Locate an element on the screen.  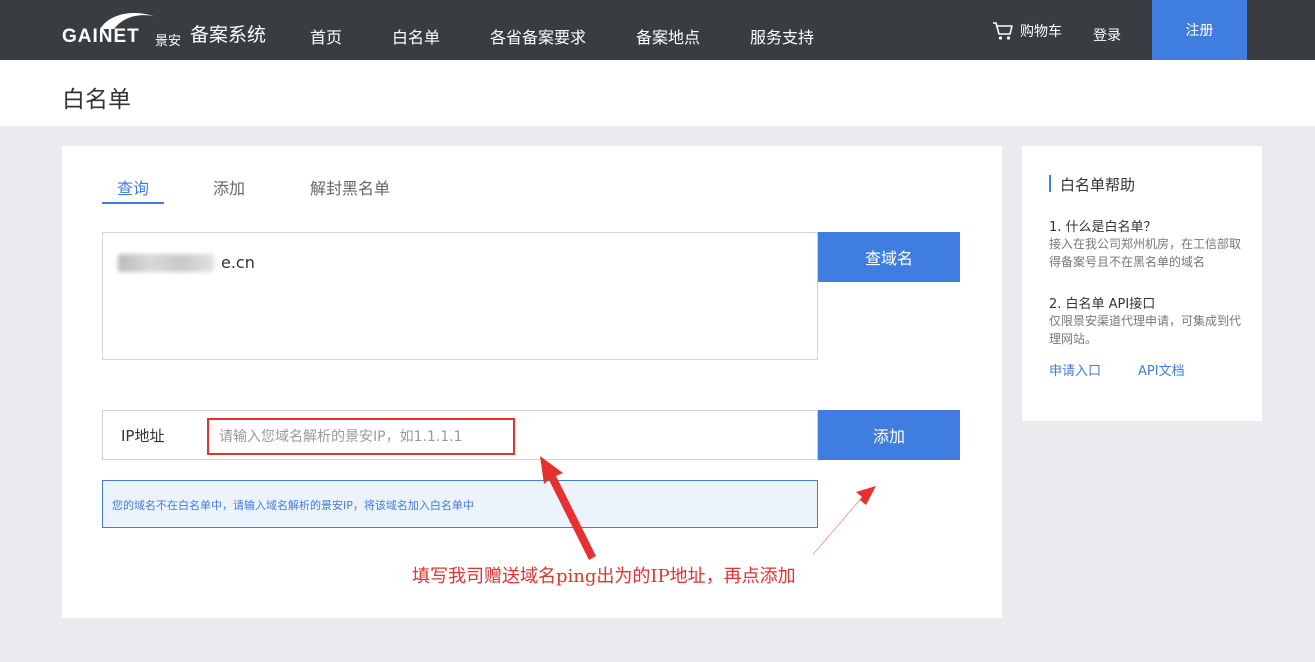
tab-unblock-blacklist: 解封黑名单 is located at coordinates (350, 187).